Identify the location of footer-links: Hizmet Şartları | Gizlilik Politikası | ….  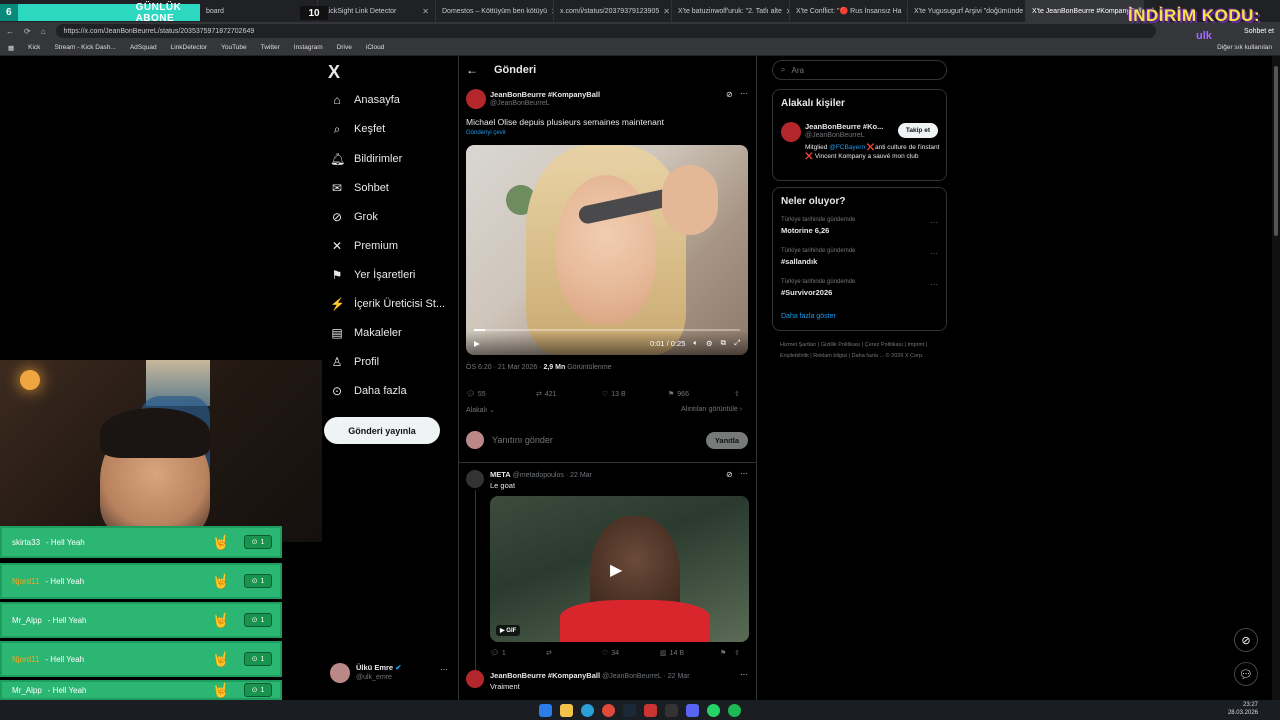
(860, 351).